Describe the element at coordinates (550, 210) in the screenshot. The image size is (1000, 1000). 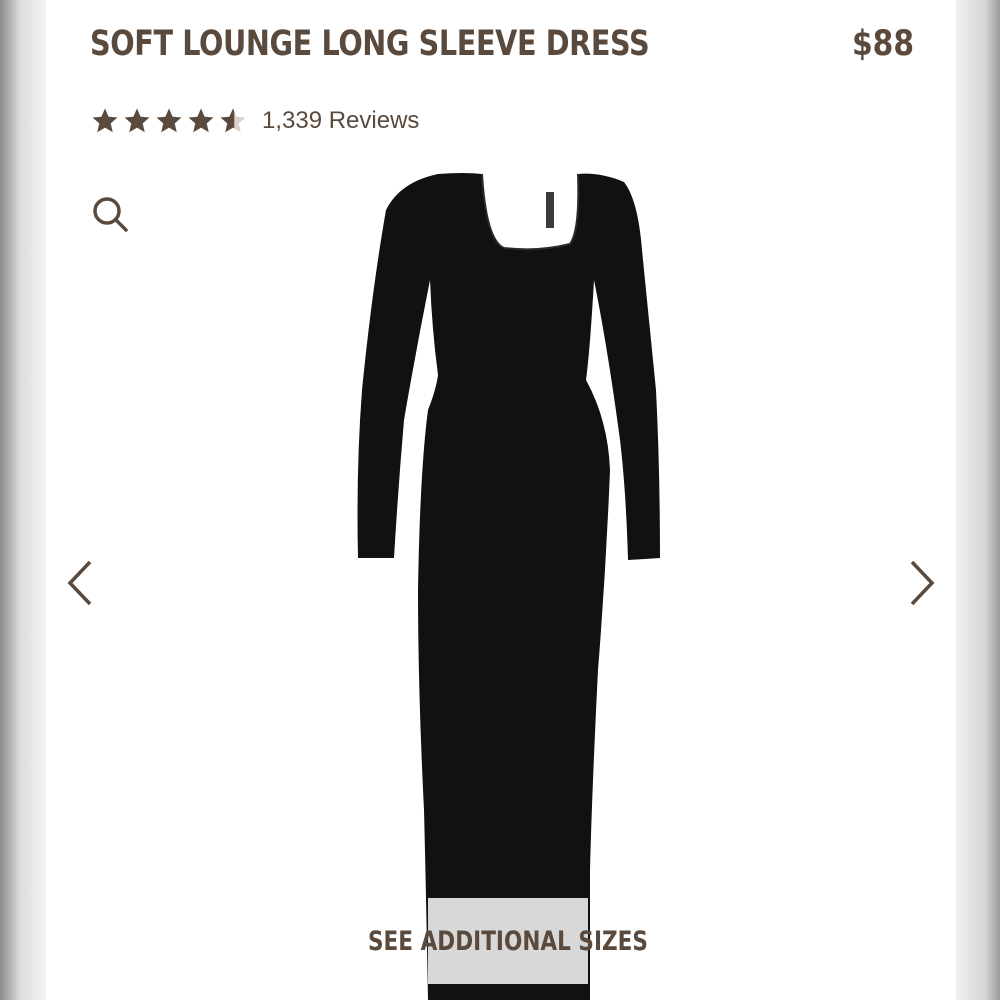
I see `dress-tag` at that location.